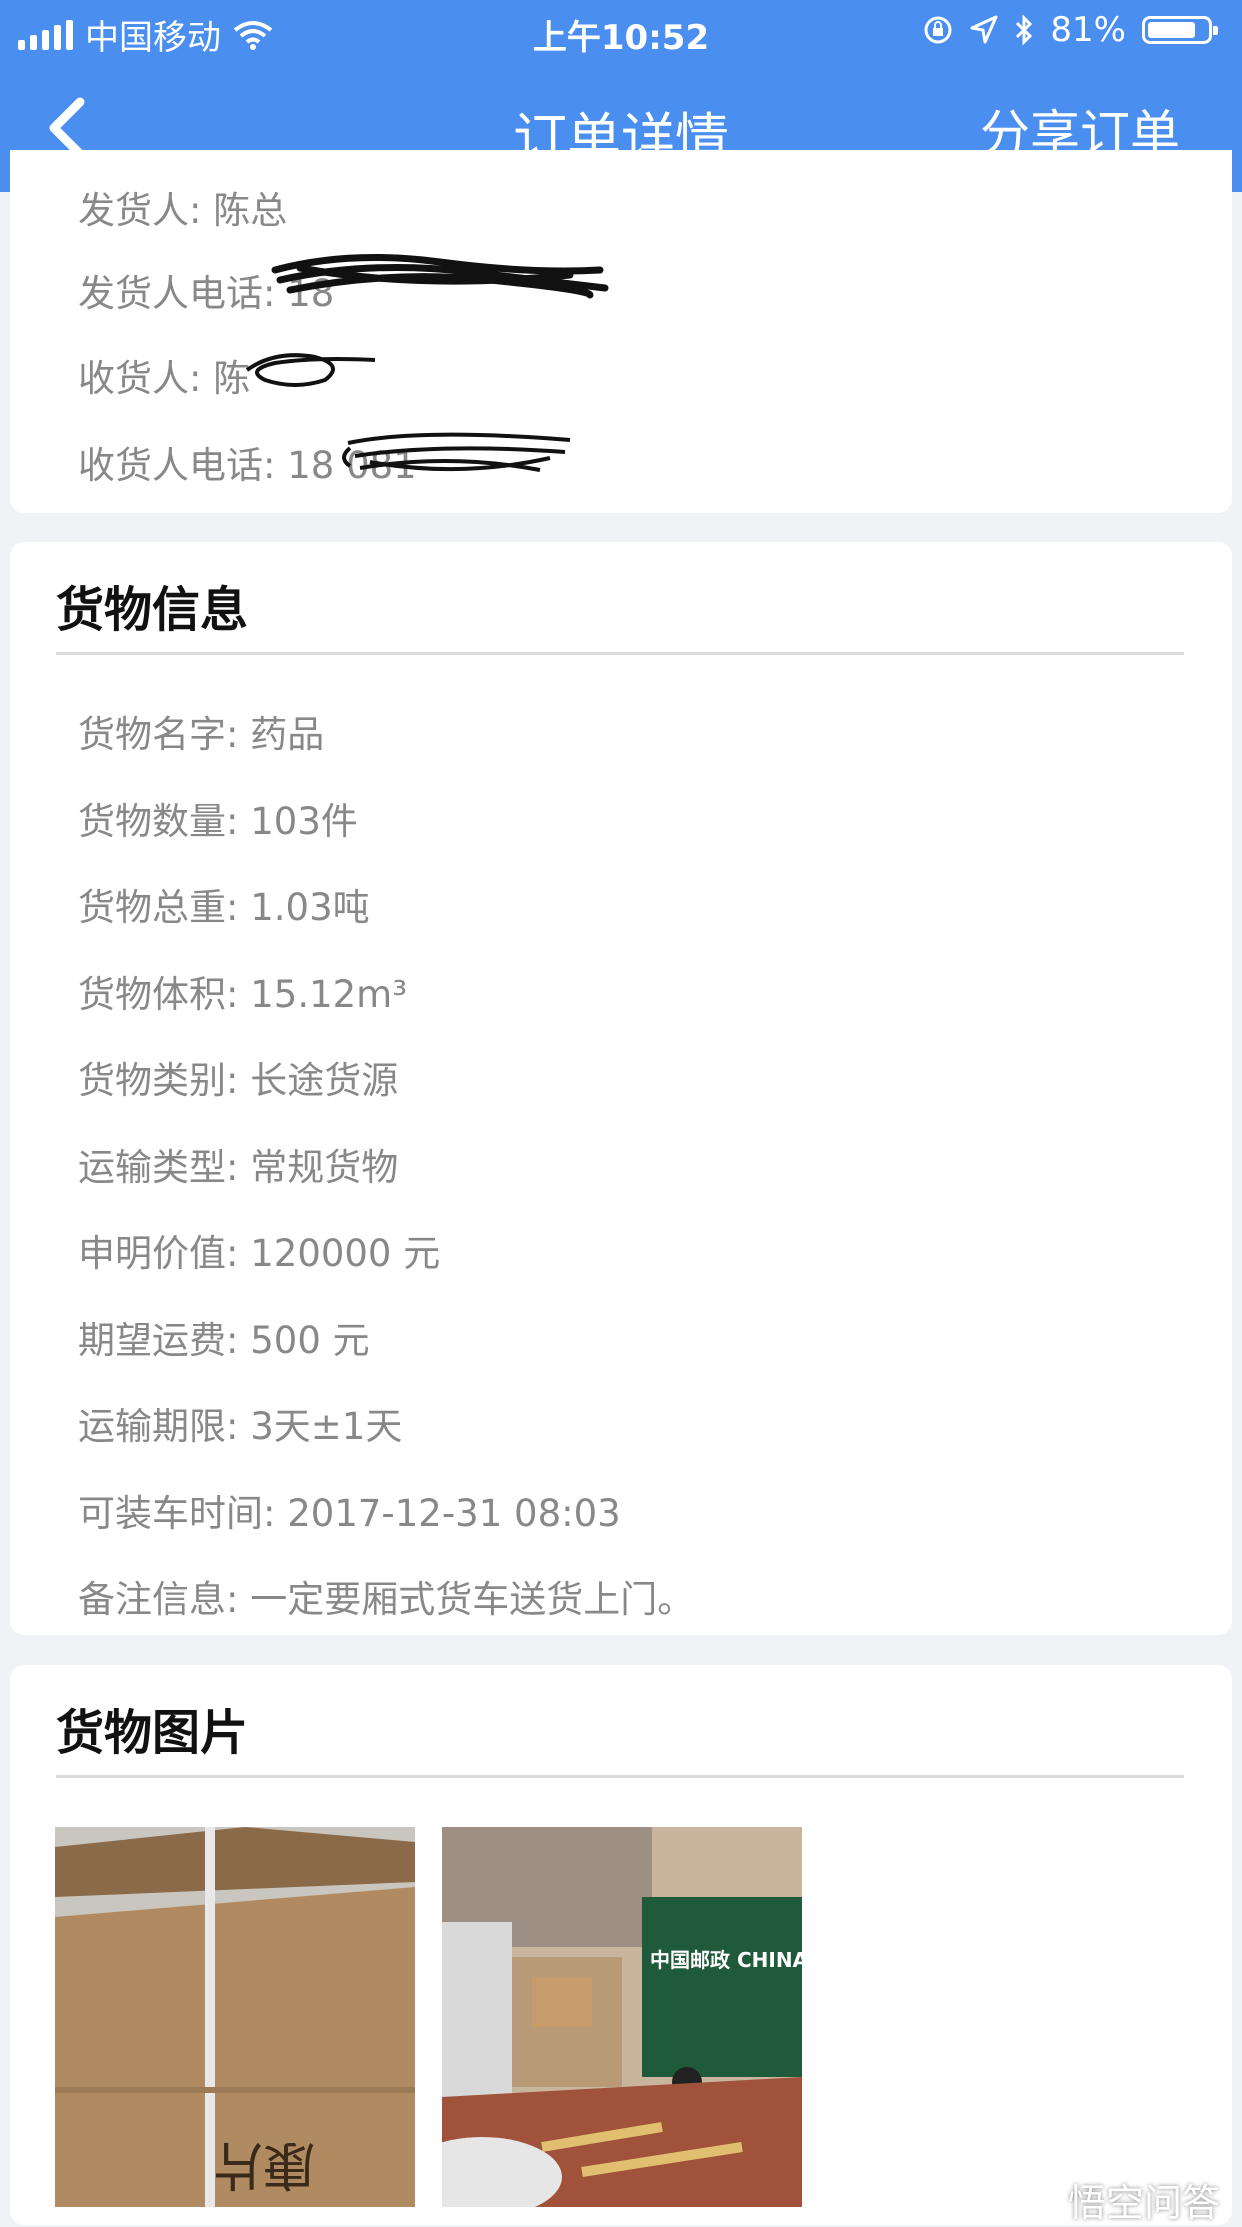 This screenshot has width=1242, height=2227. Describe the element at coordinates (140, 210) in the screenshot. I see `shipper-label: 发货人:` at that location.